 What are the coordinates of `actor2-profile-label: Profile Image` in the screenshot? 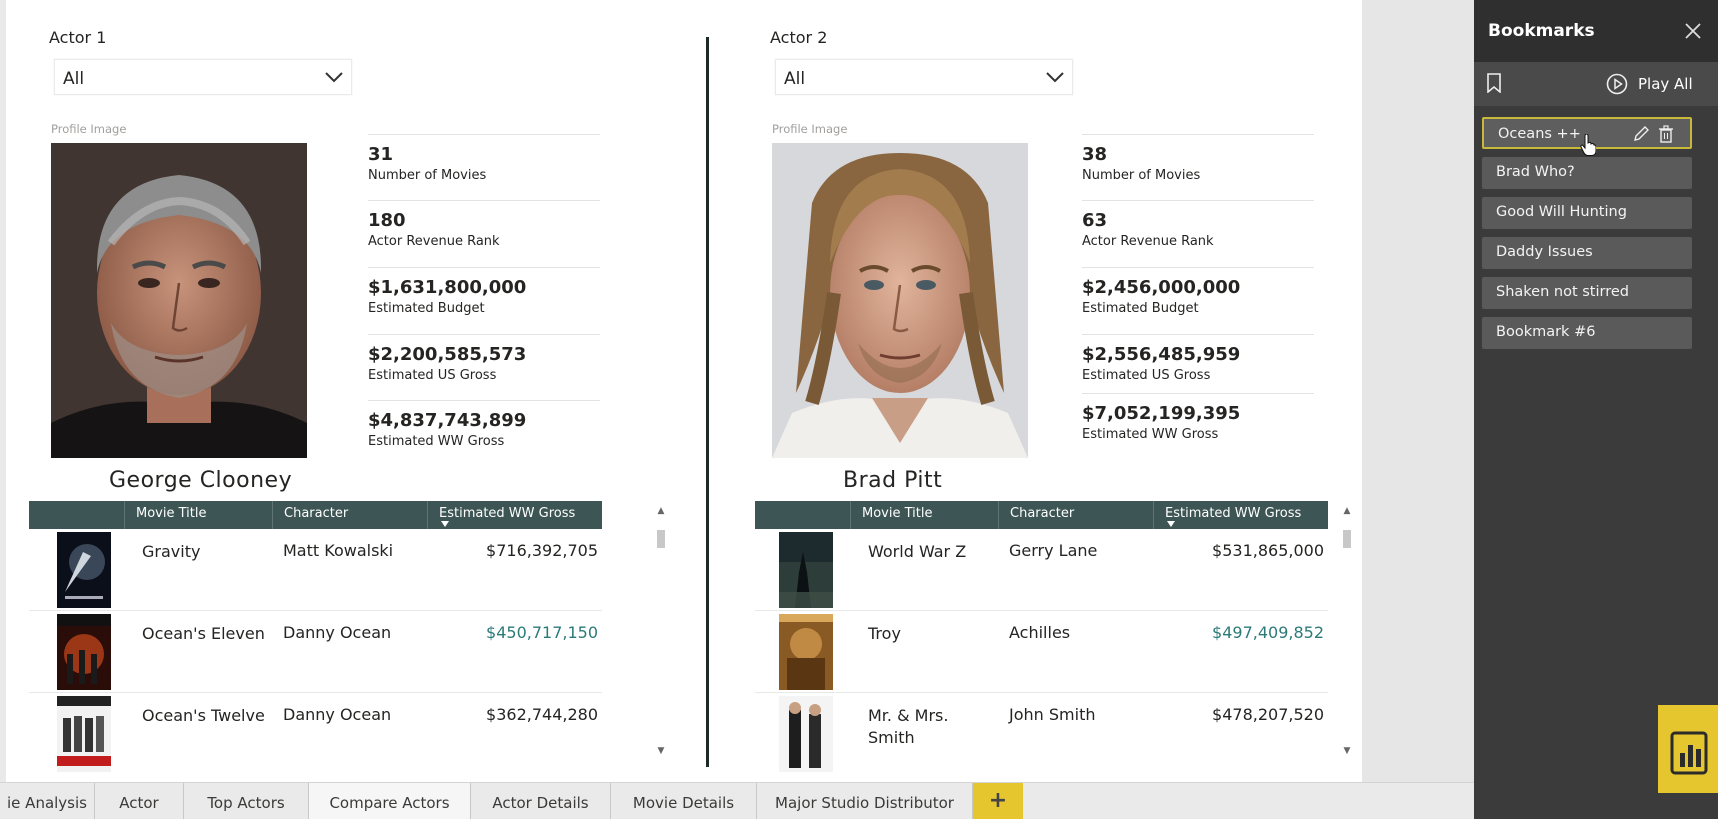 It's located at (810, 129).